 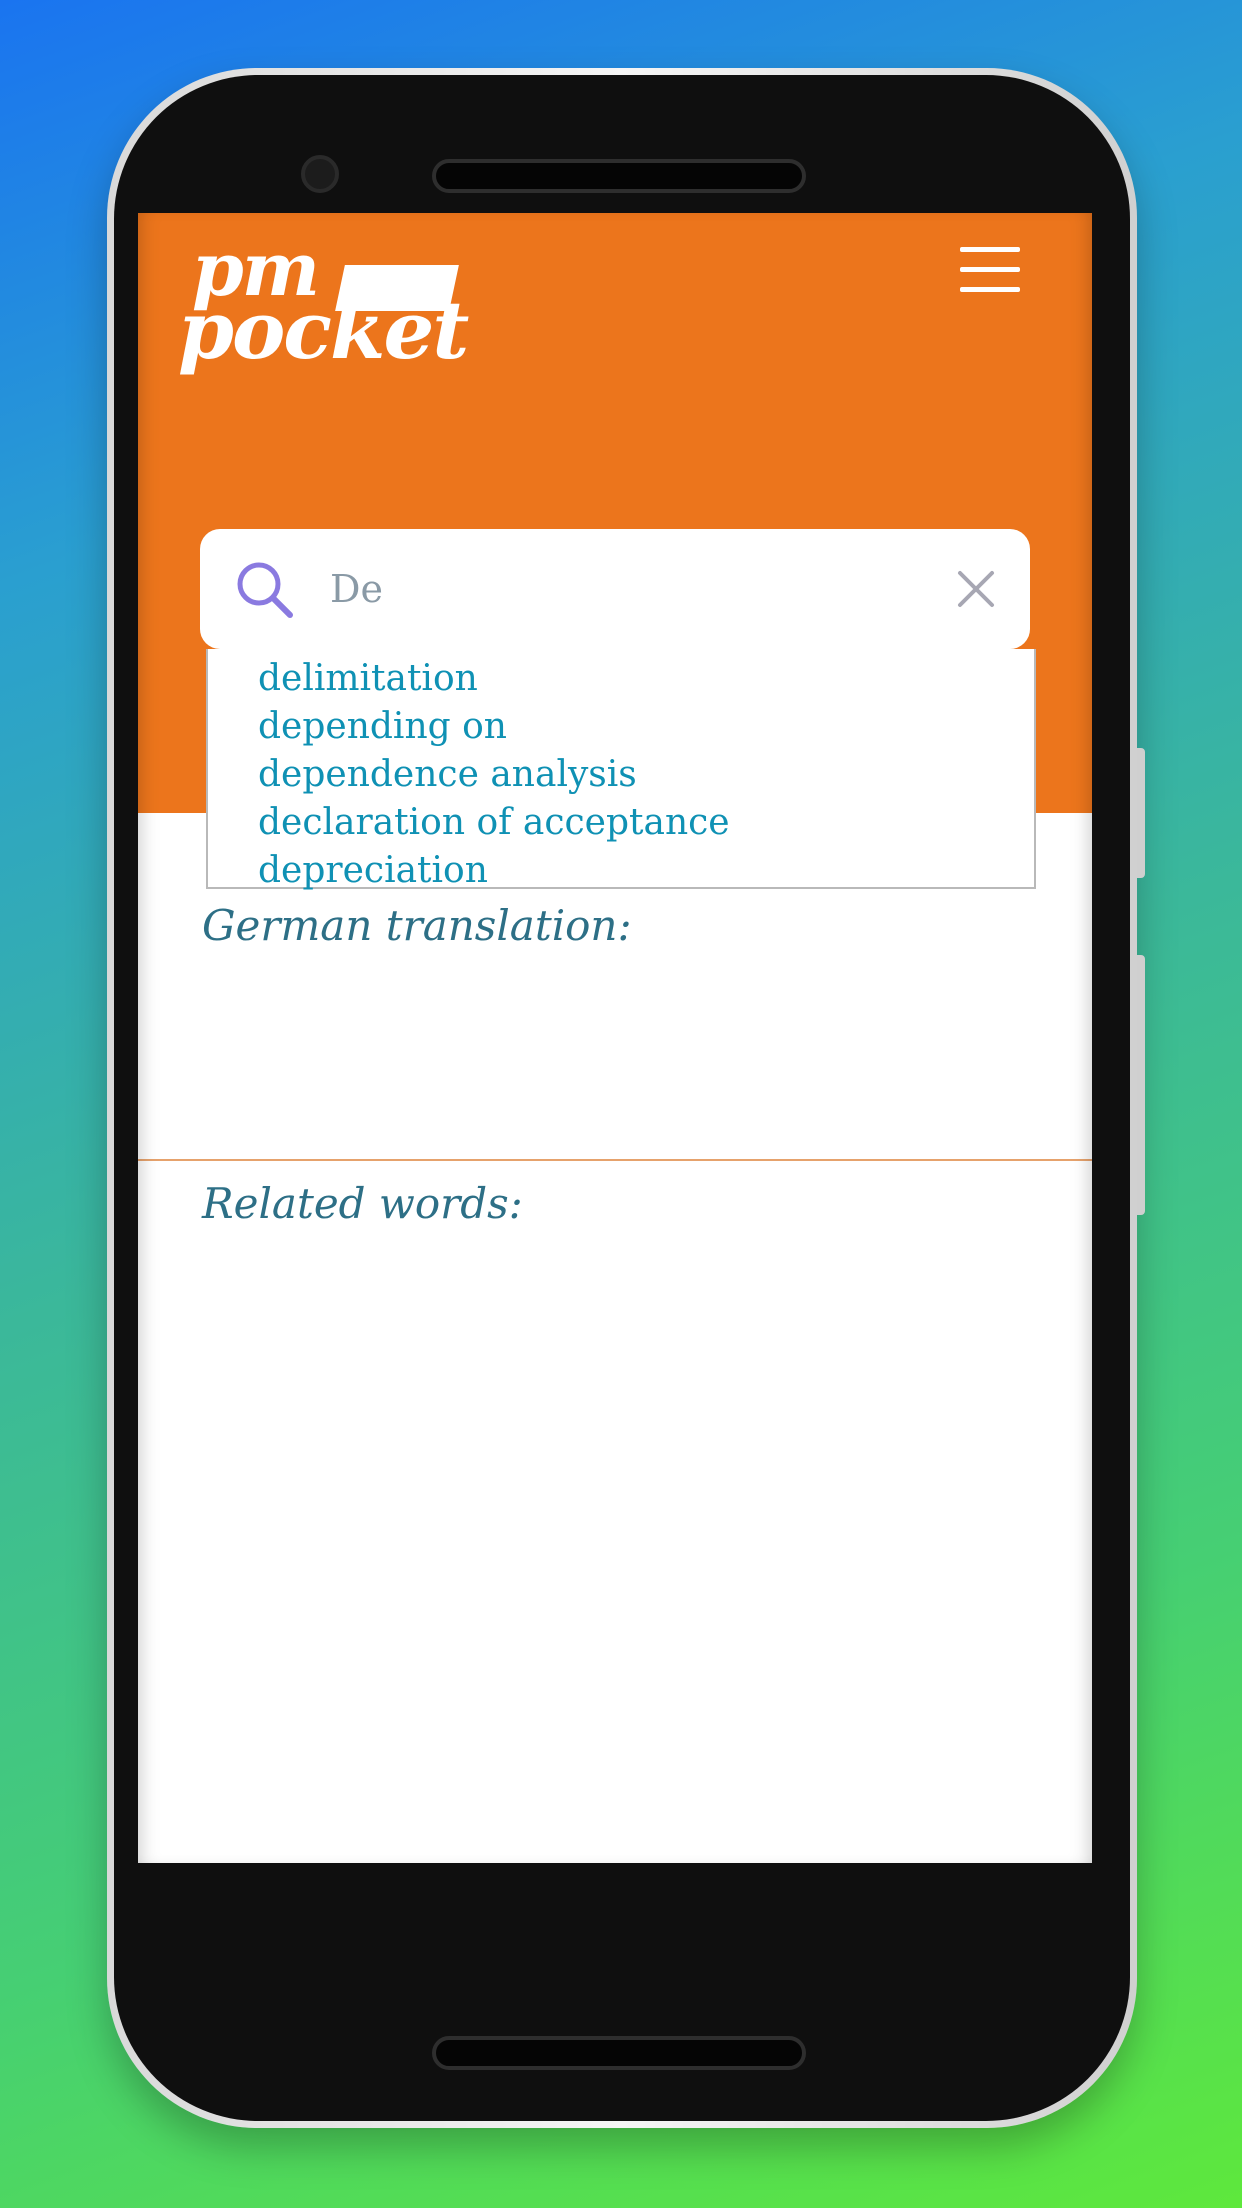 What do you see at coordinates (1141, 1085) in the screenshot?
I see `power-button` at bounding box center [1141, 1085].